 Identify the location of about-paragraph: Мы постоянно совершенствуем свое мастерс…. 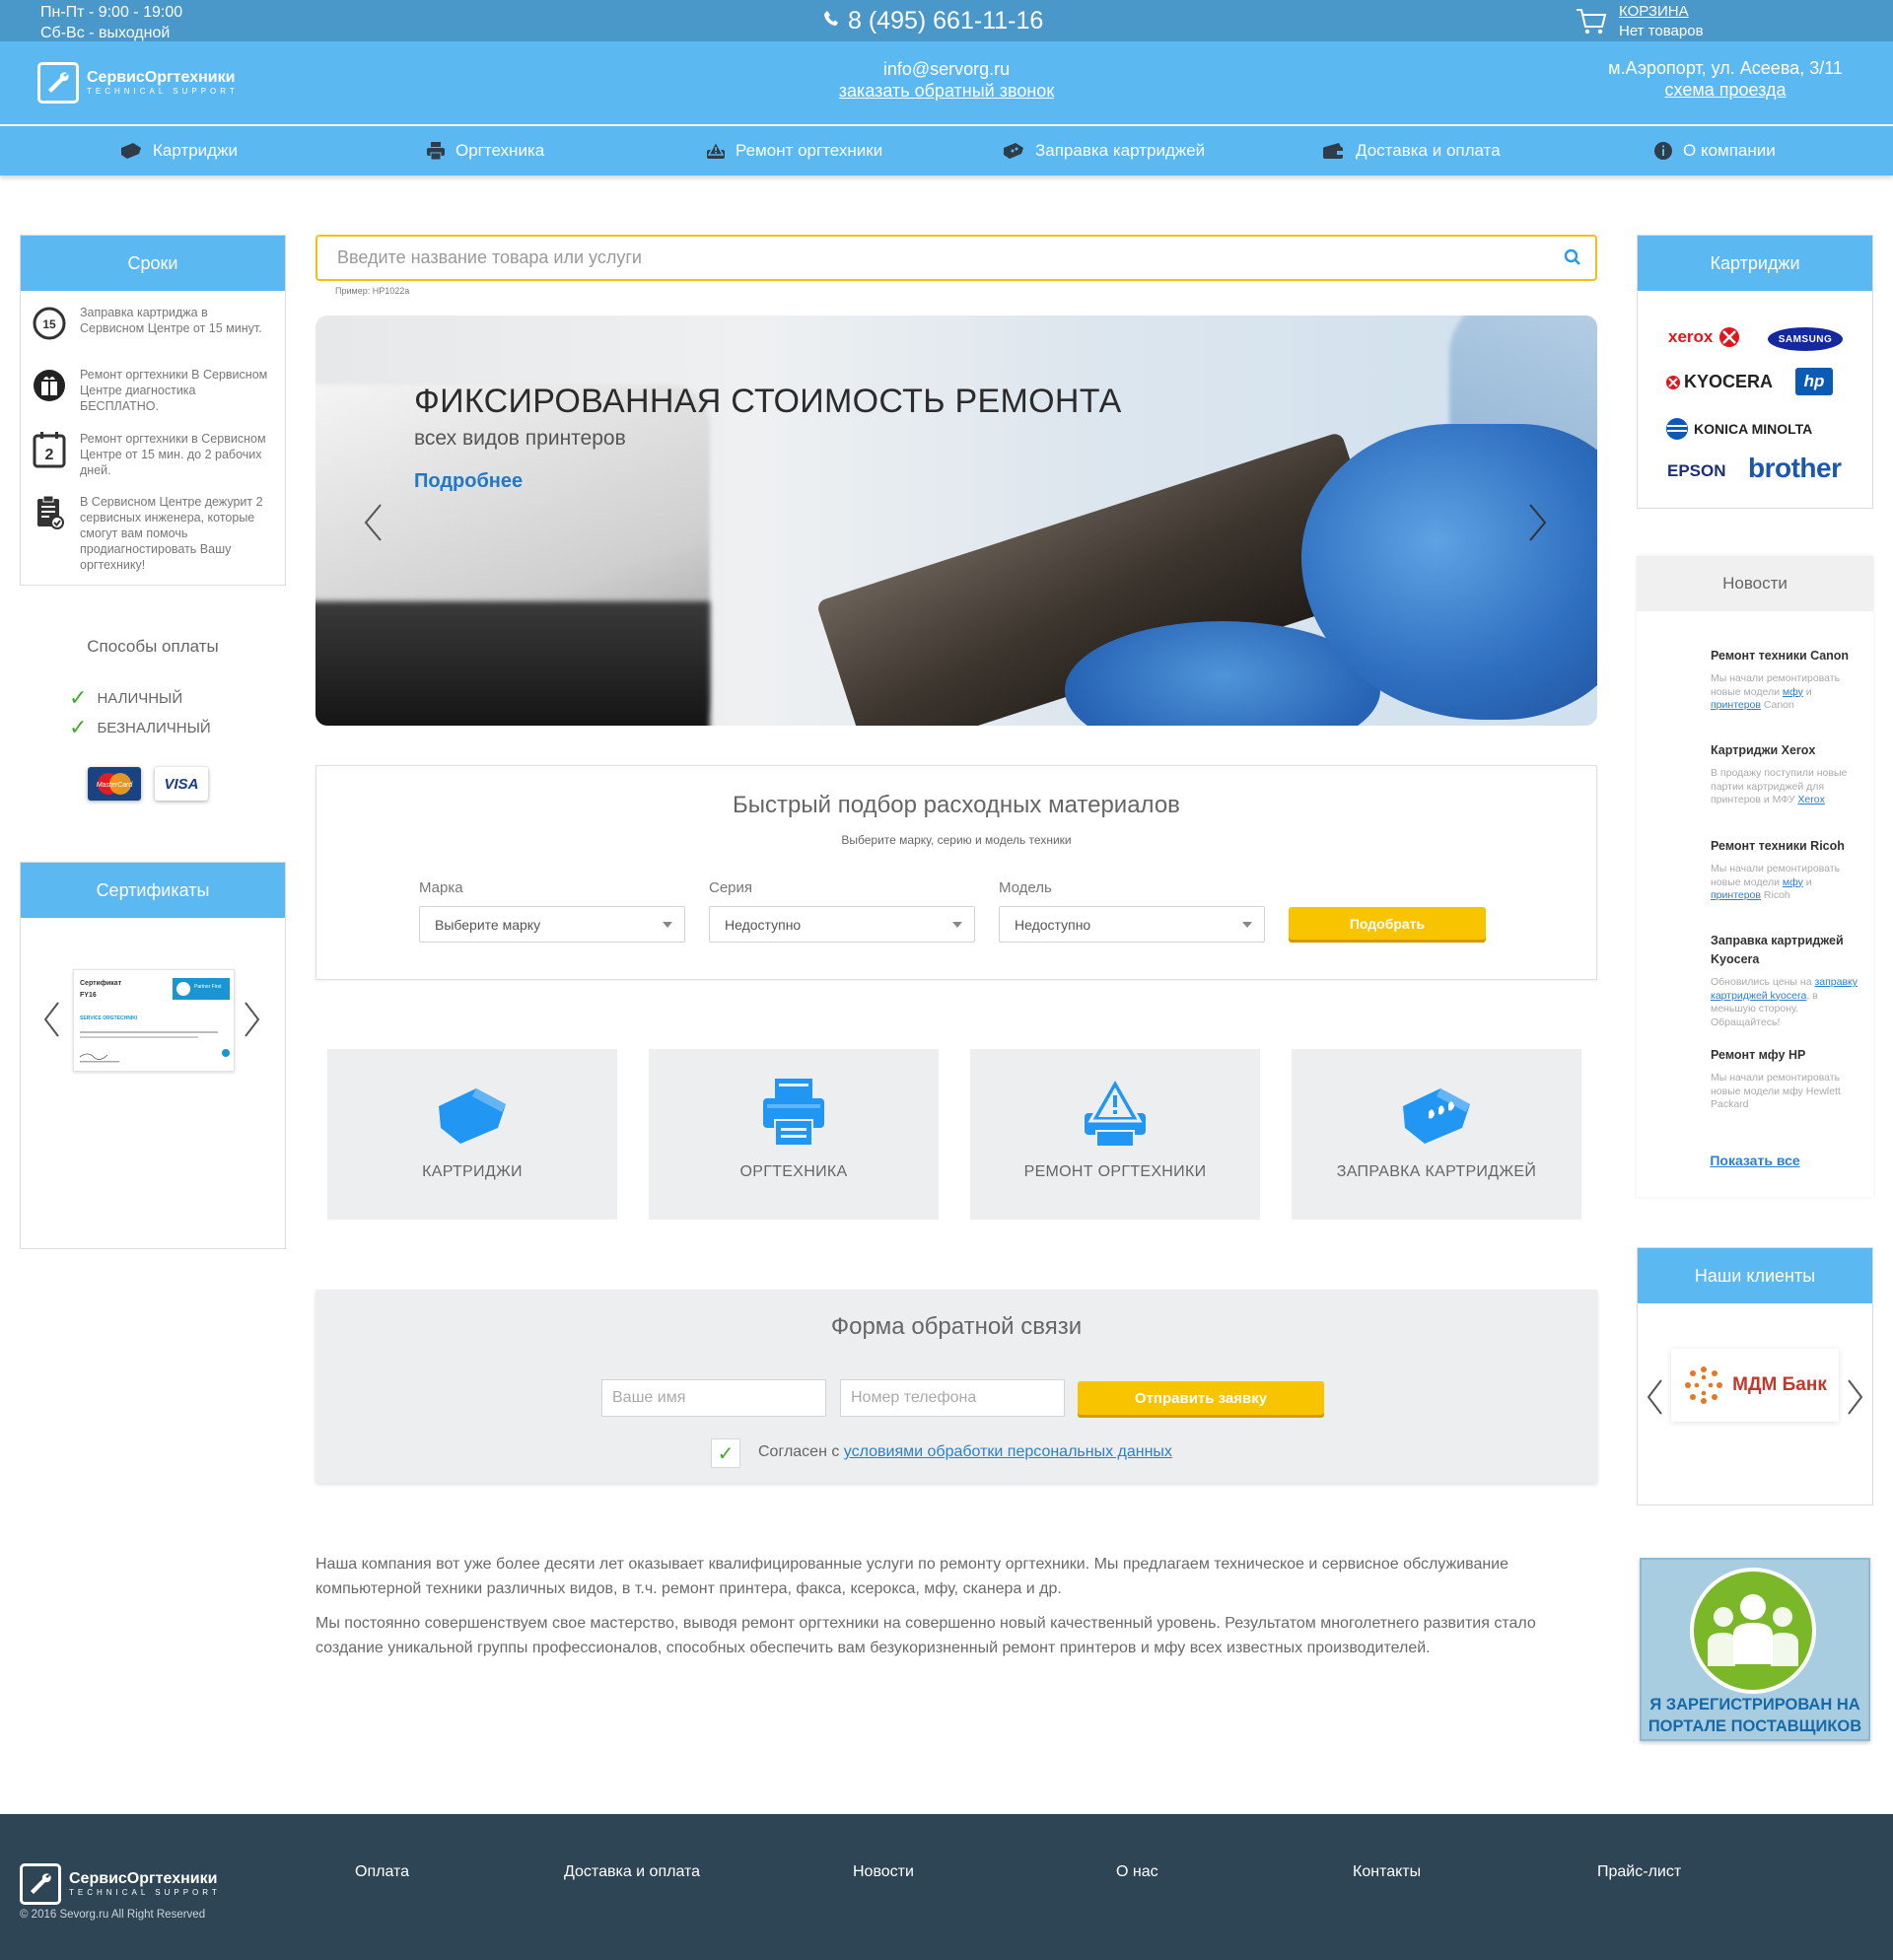
(926, 1635).